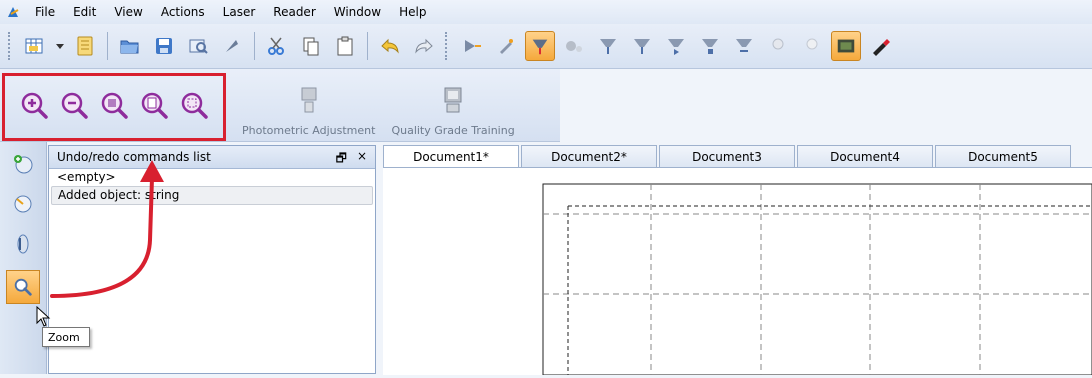  Describe the element at coordinates (472, 46) in the screenshot. I see `laser-tool-icon` at that location.